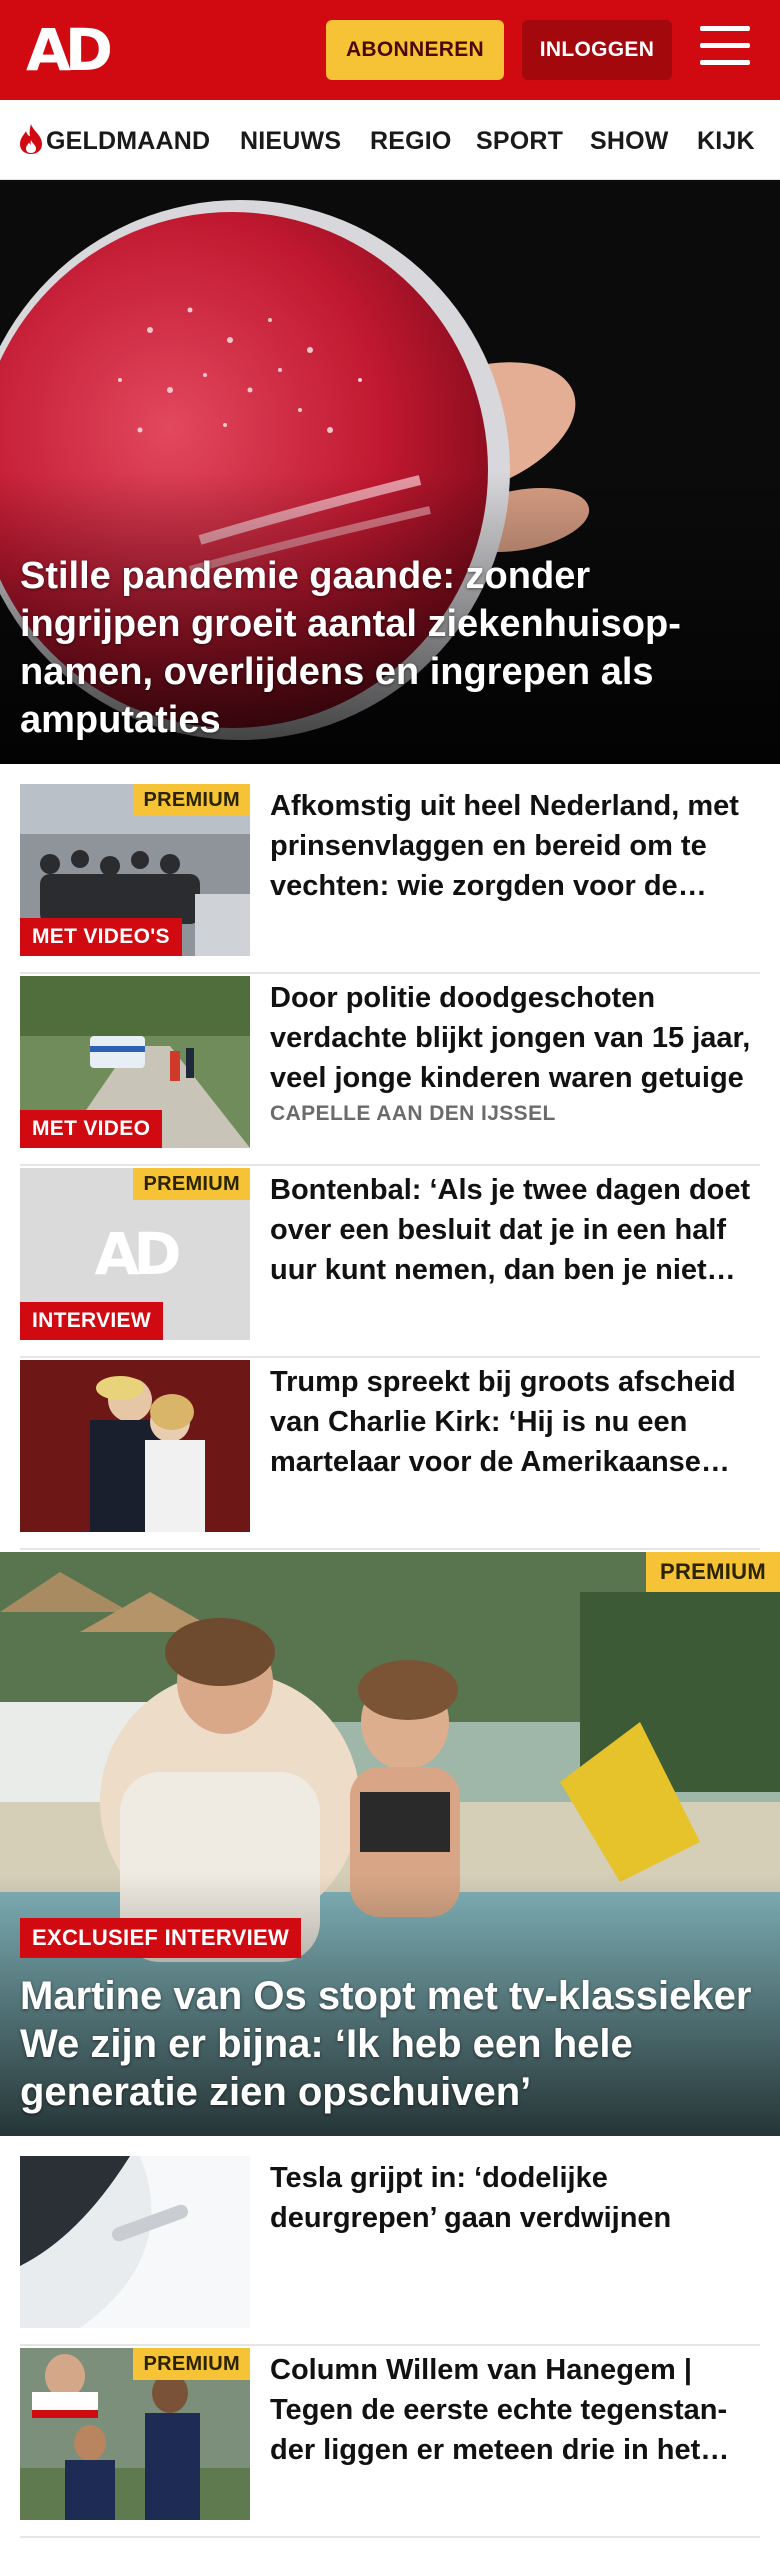 The width and height of the screenshot is (780, 2560). I want to click on menu-icon, so click(725, 49).